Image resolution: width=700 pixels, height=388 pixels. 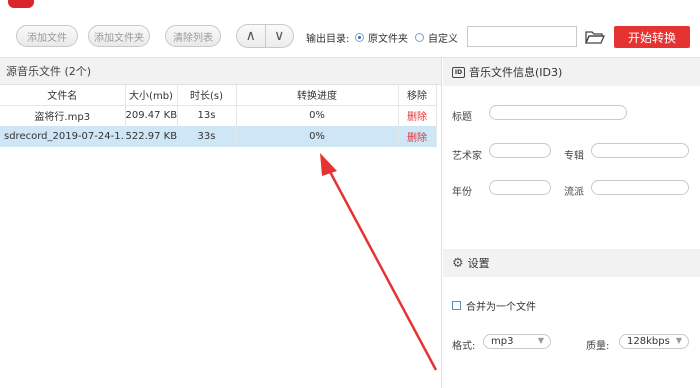 I want to click on id-badge-icon: ID, so click(x=458, y=72).